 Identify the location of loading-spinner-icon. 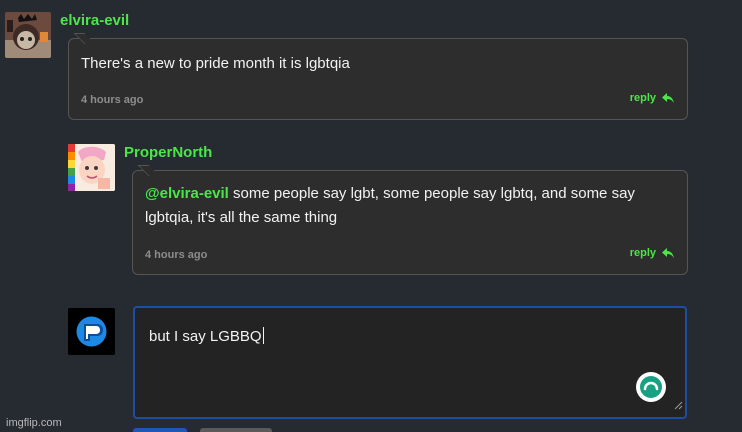
(651, 387).